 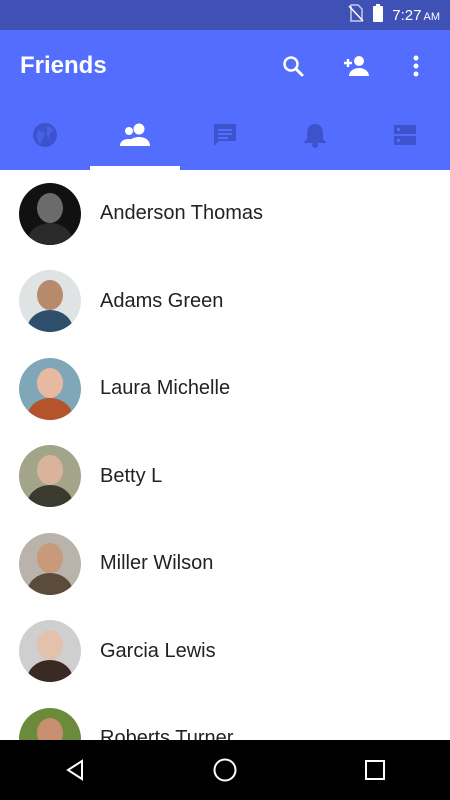 I want to click on tab-bar, so click(x=225, y=135).